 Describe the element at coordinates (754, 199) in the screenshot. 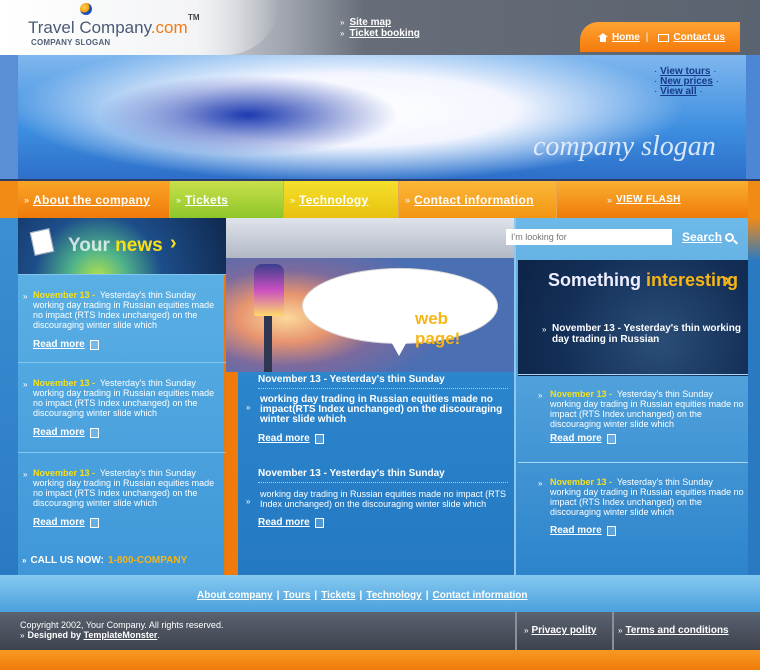

I see `nav-pad-right` at that location.